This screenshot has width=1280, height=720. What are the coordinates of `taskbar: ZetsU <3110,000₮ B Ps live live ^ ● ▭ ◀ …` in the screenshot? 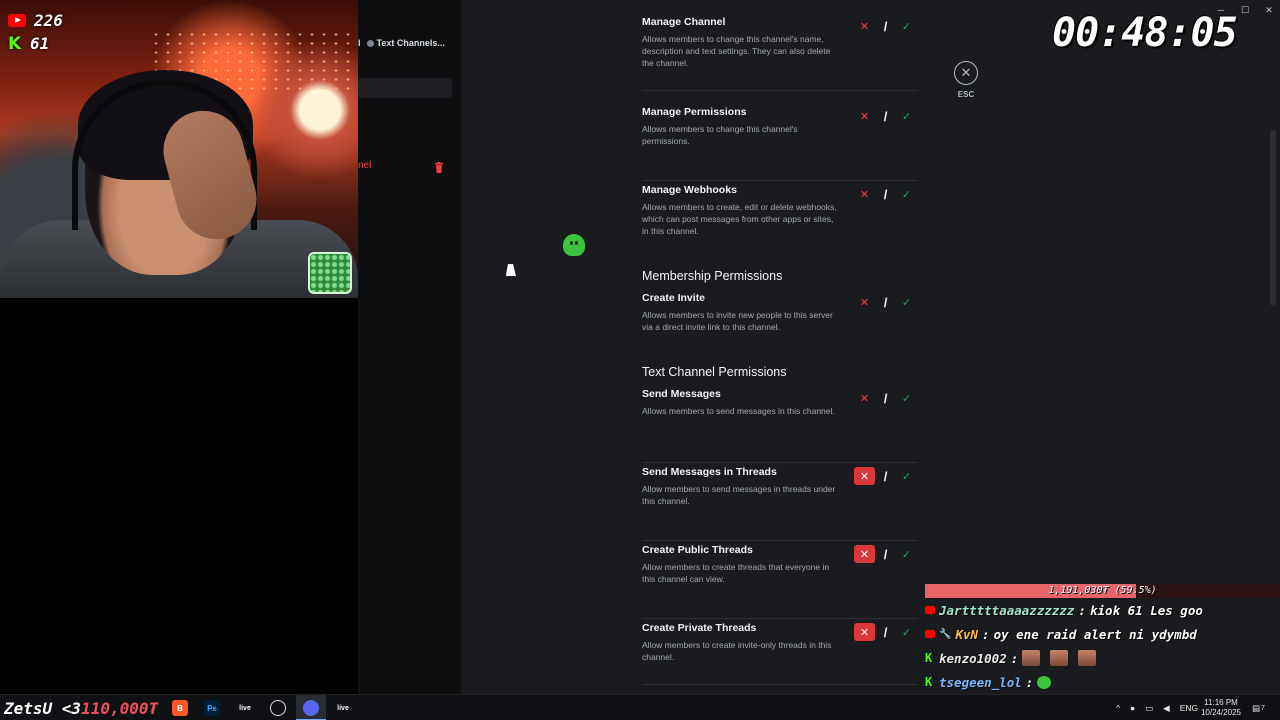 It's located at (640, 707).